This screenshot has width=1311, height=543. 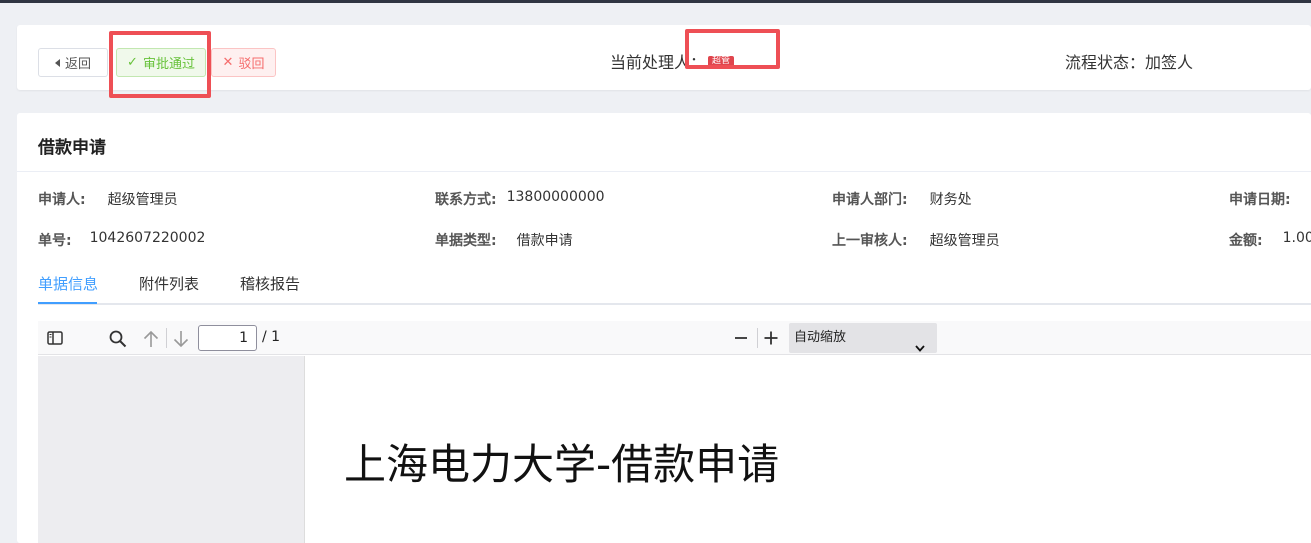 What do you see at coordinates (55, 241) in the screenshot?
I see `order-label: 单号:` at bounding box center [55, 241].